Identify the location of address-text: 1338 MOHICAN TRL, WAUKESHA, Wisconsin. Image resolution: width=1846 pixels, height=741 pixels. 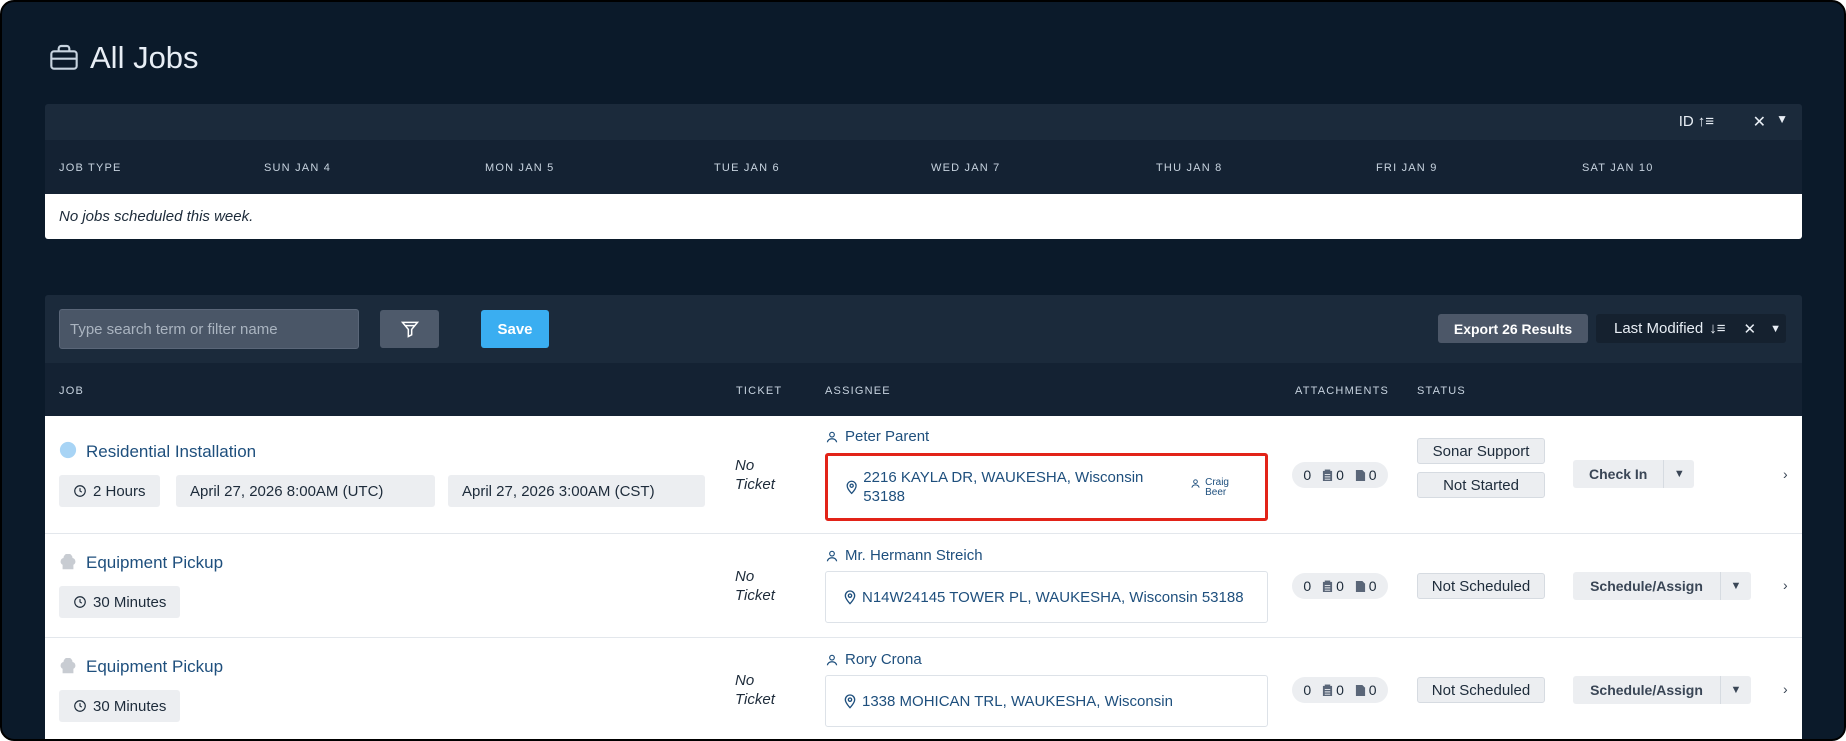
(1017, 701).